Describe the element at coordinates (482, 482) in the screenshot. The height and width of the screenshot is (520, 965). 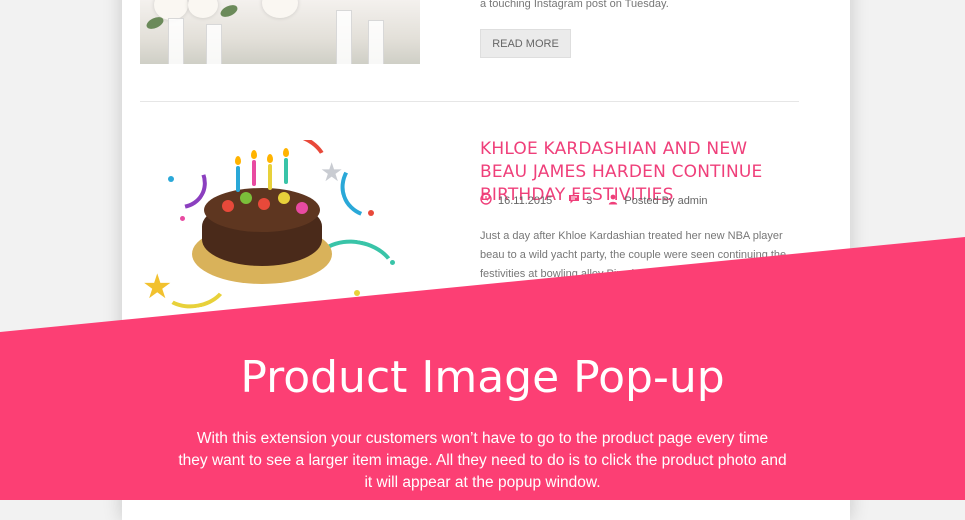
I see `banner-description-line-3: it will appear at the popup window.` at that location.